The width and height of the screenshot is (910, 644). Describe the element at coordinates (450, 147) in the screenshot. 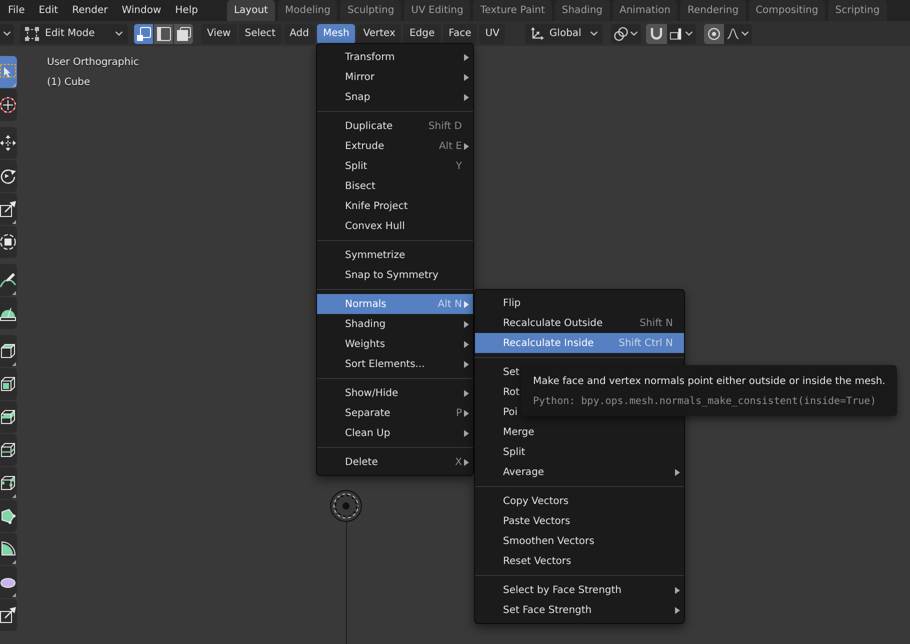

I see `shortcut-text: Alt E` at that location.